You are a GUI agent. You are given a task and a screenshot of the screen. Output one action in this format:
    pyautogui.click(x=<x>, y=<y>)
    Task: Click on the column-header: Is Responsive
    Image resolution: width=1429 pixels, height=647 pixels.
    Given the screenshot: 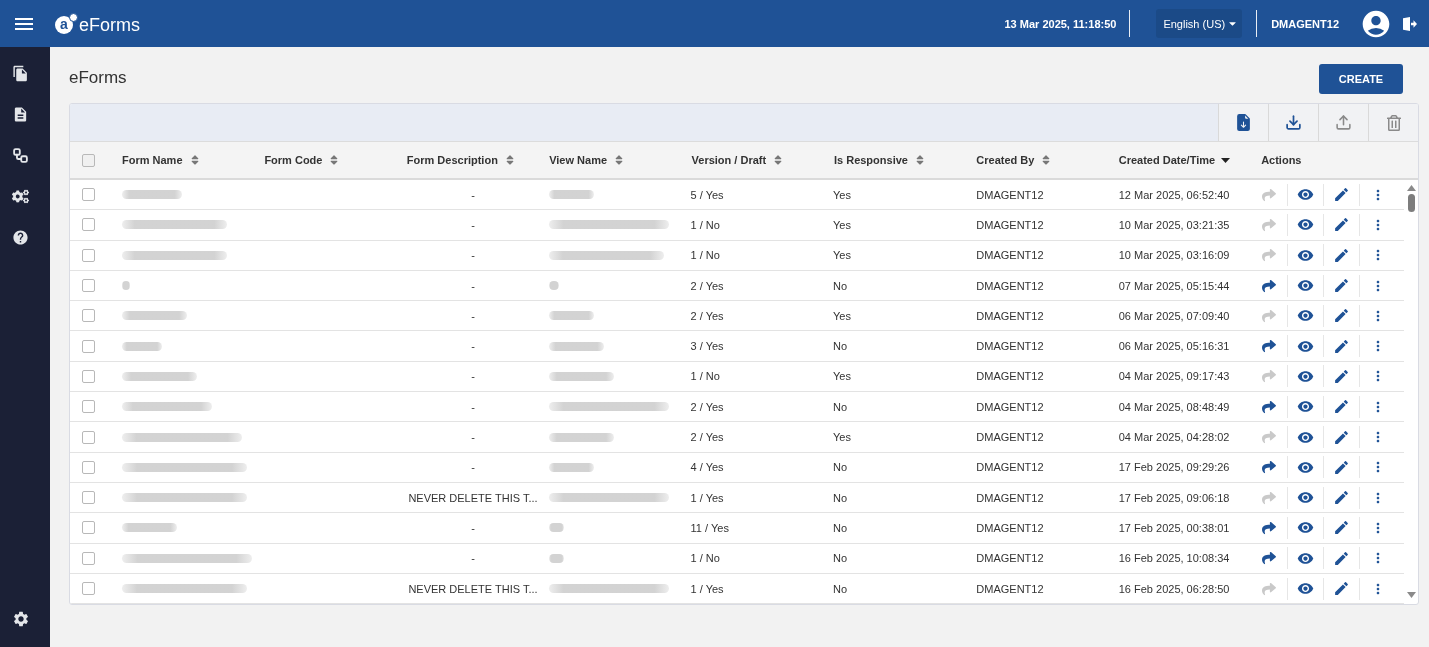 What is the action you would take?
    pyautogui.click(x=879, y=160)
    